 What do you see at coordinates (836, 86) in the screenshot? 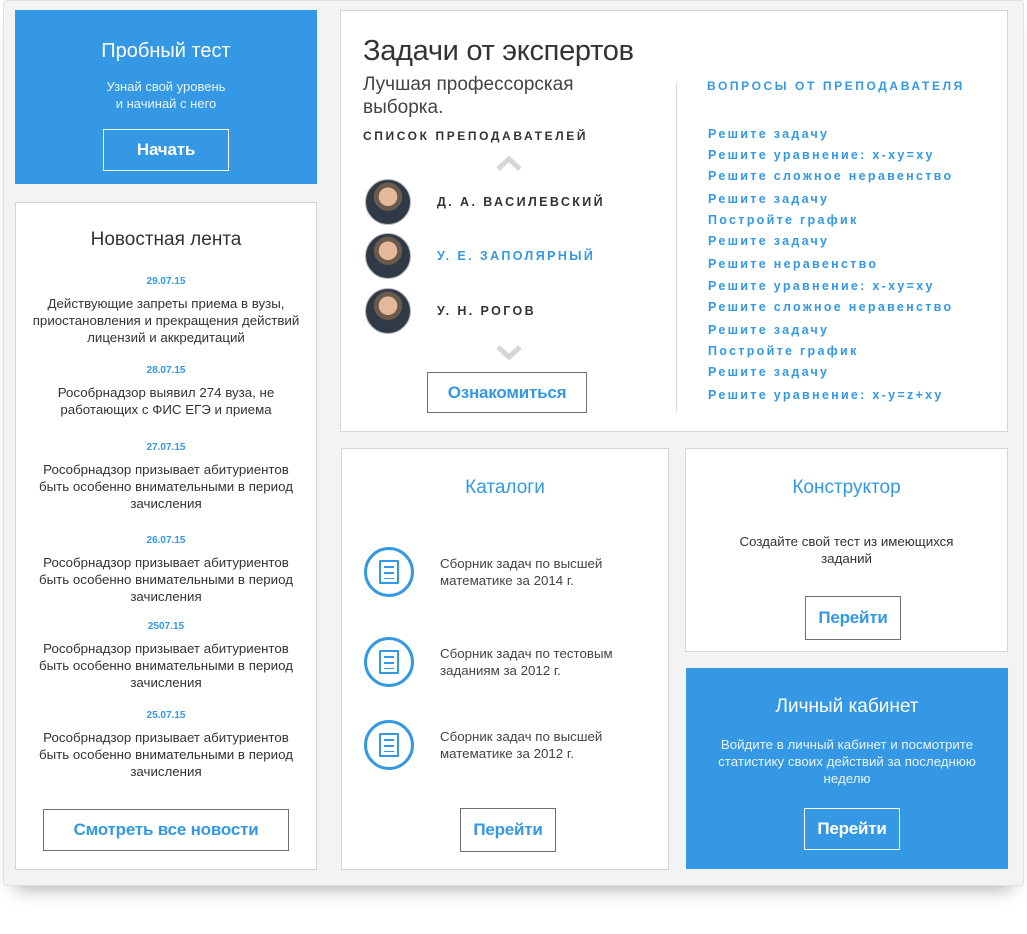
I see `questions-title: Вопросы от преподавателя` at bounding box center [836, 86].